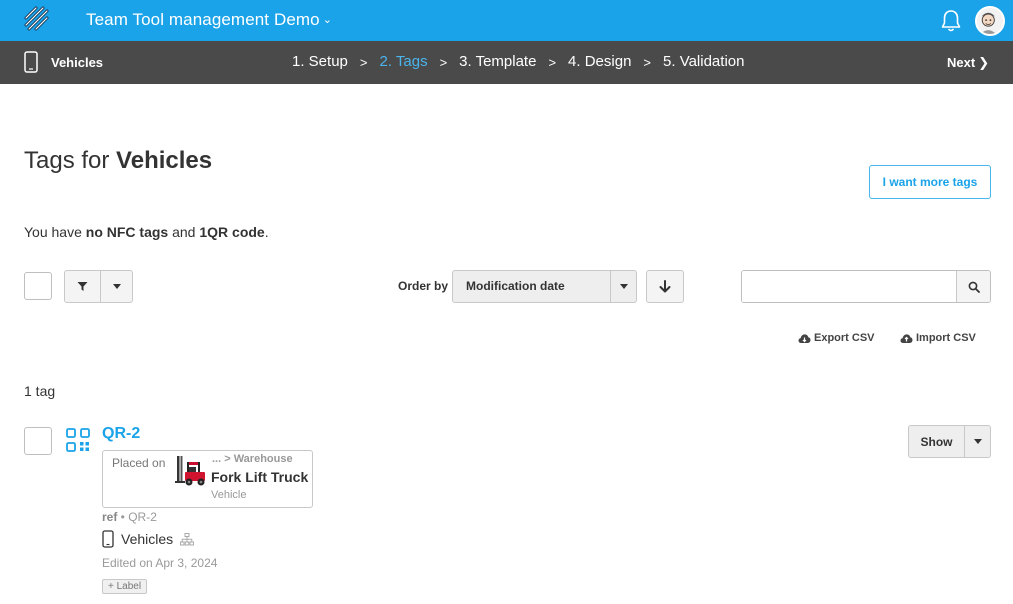 This screenshot has width=1013, height=604. Describe the element at coordinates (38, 286) in the screenshot. I see `select-all-checkbox` at that location.